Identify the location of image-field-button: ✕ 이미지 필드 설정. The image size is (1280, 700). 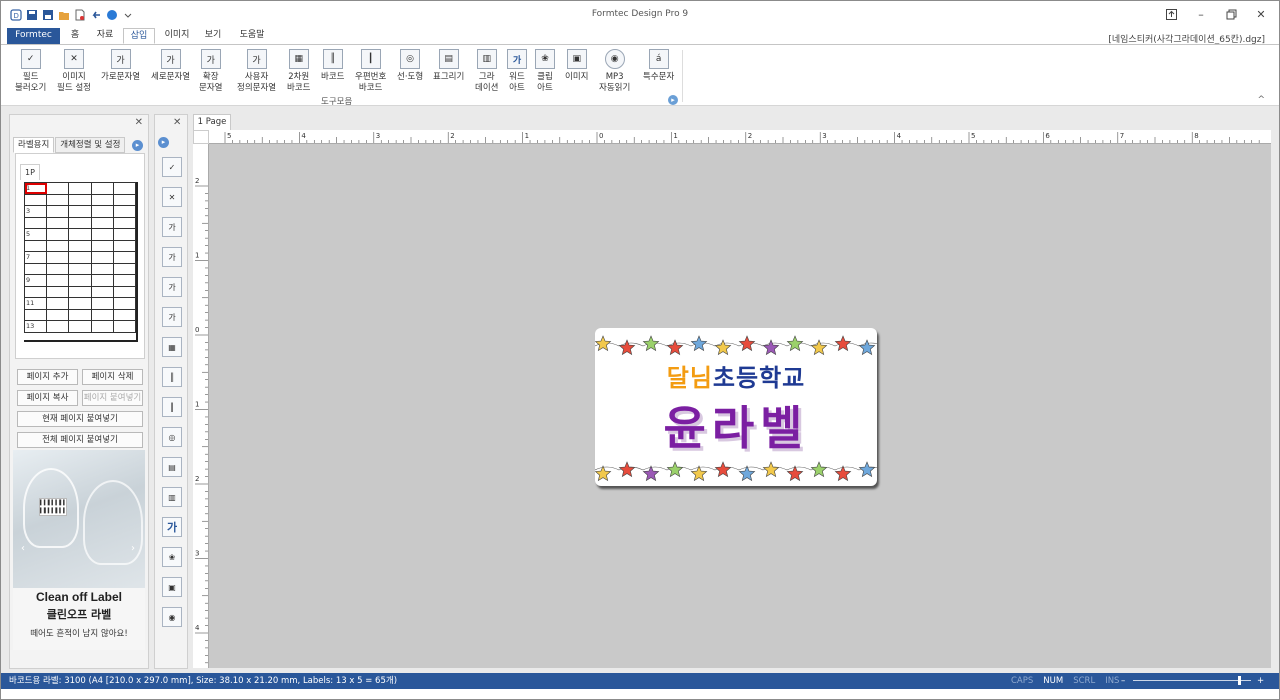
(74, 71).